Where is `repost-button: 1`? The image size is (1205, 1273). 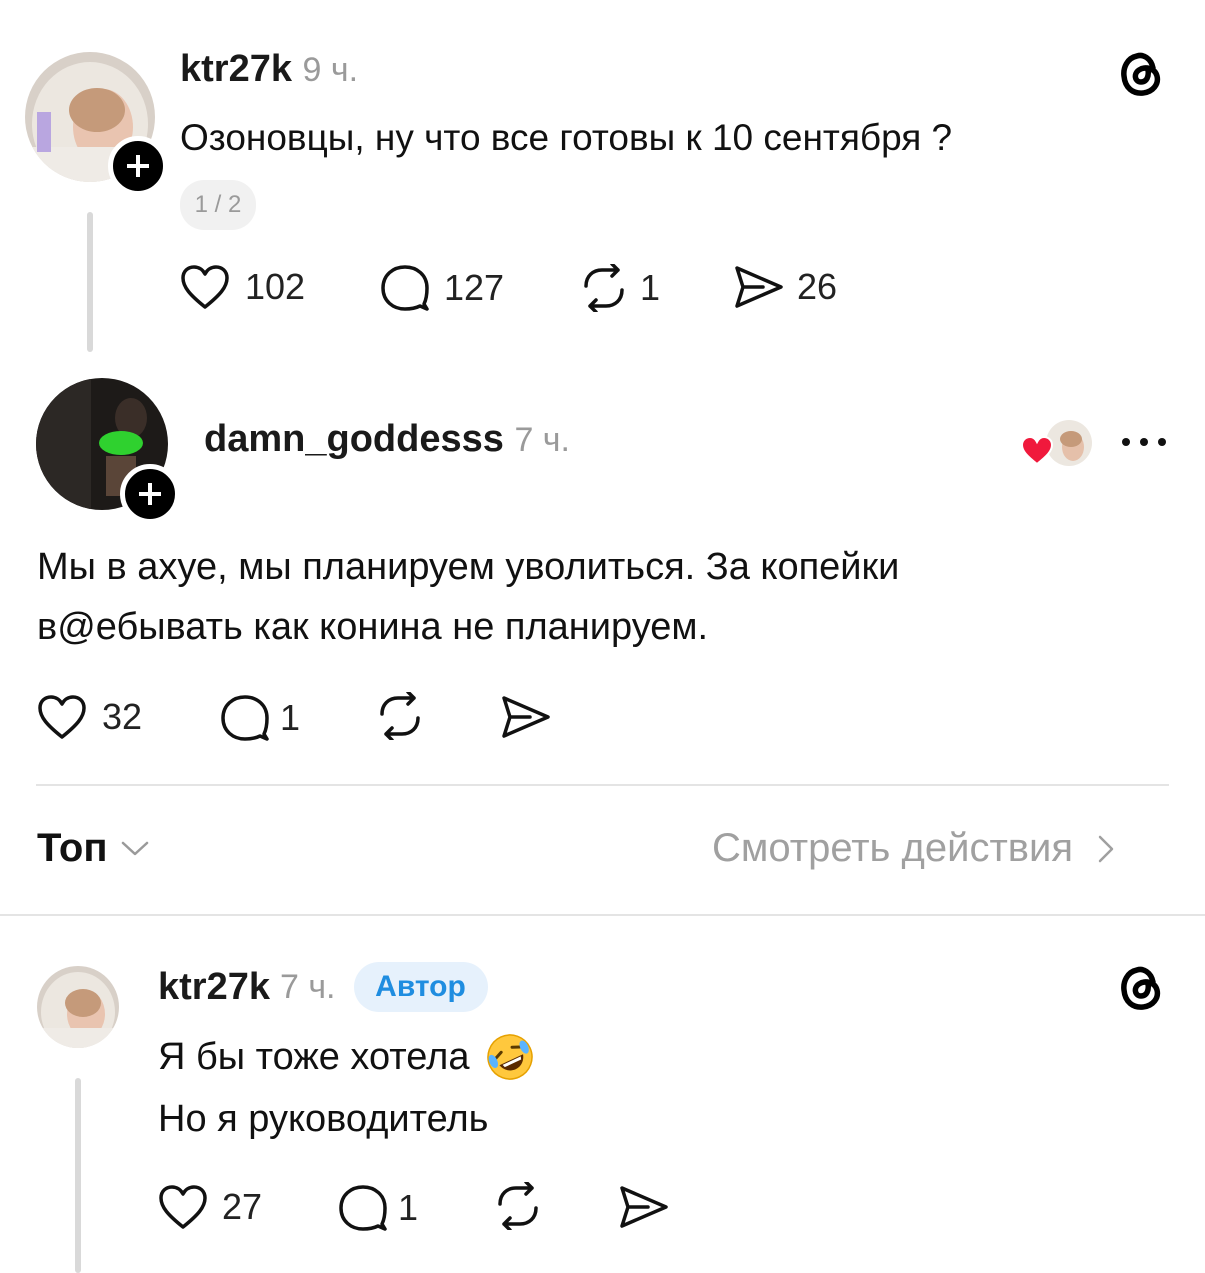
repost-button: 1 is located at coordinates (619, 288).